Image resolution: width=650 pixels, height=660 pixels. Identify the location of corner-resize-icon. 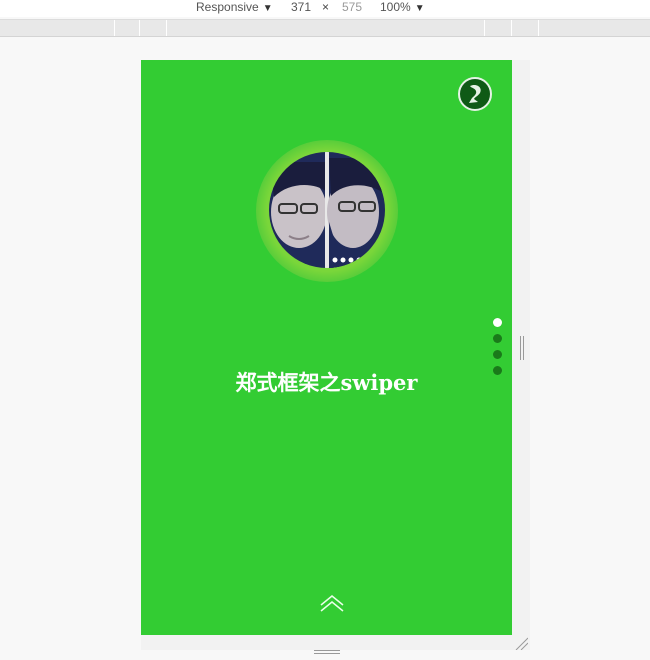
(521, 644).